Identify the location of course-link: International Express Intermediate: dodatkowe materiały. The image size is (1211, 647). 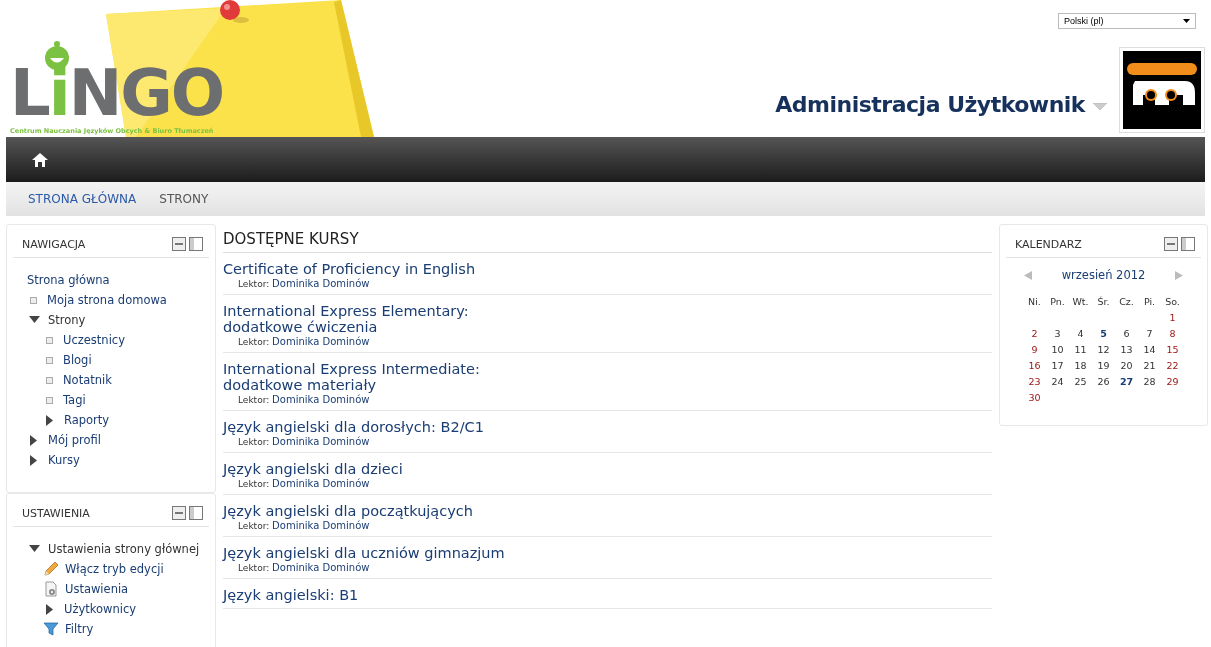
(607, 377).